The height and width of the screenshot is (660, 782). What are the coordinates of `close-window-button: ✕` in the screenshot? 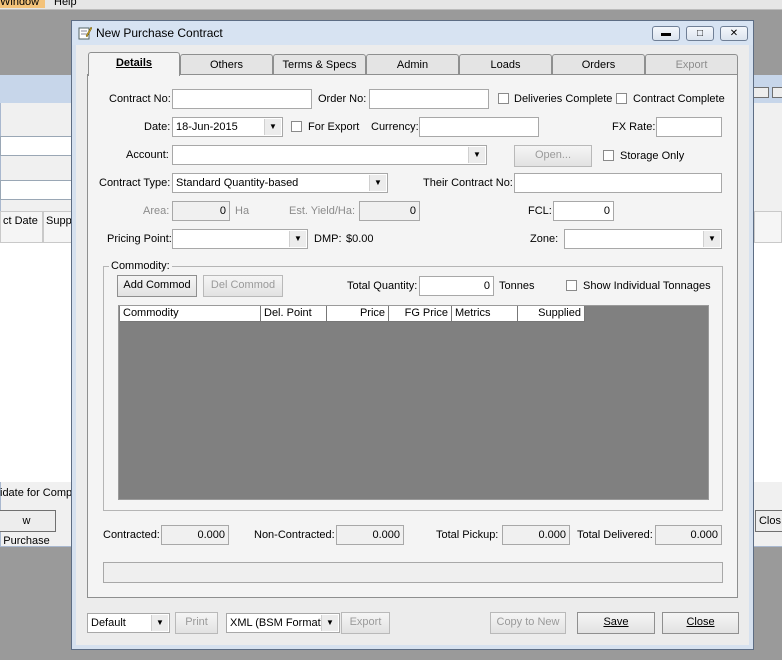 It's located at (734, 33).